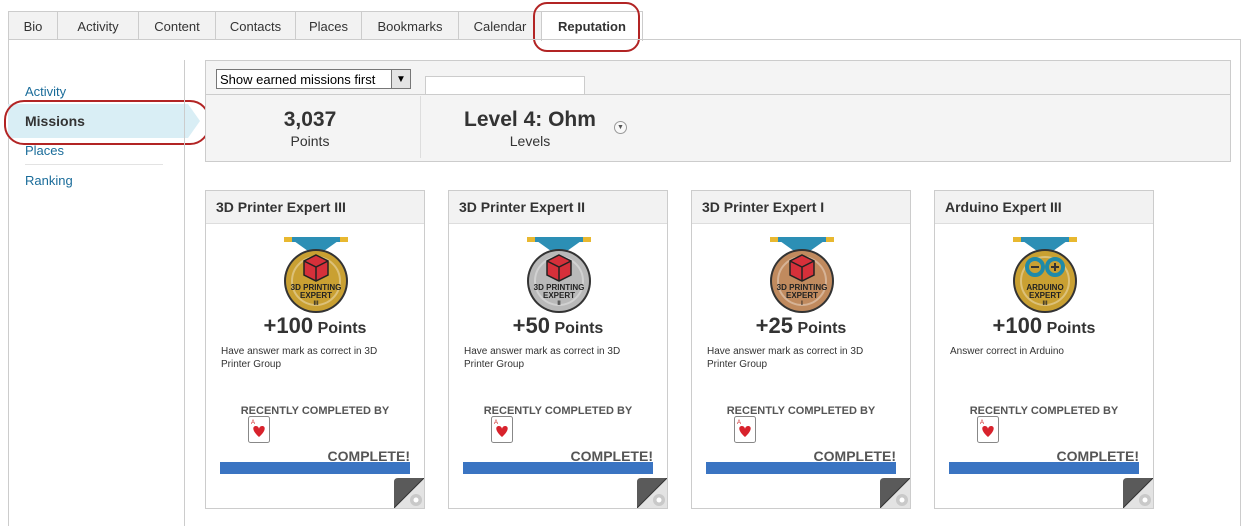 This screenshot has height=526, width=1249. Describe the element at coordinates (94, 164) in the screenshot. I see `sidebar-separator` at that location.